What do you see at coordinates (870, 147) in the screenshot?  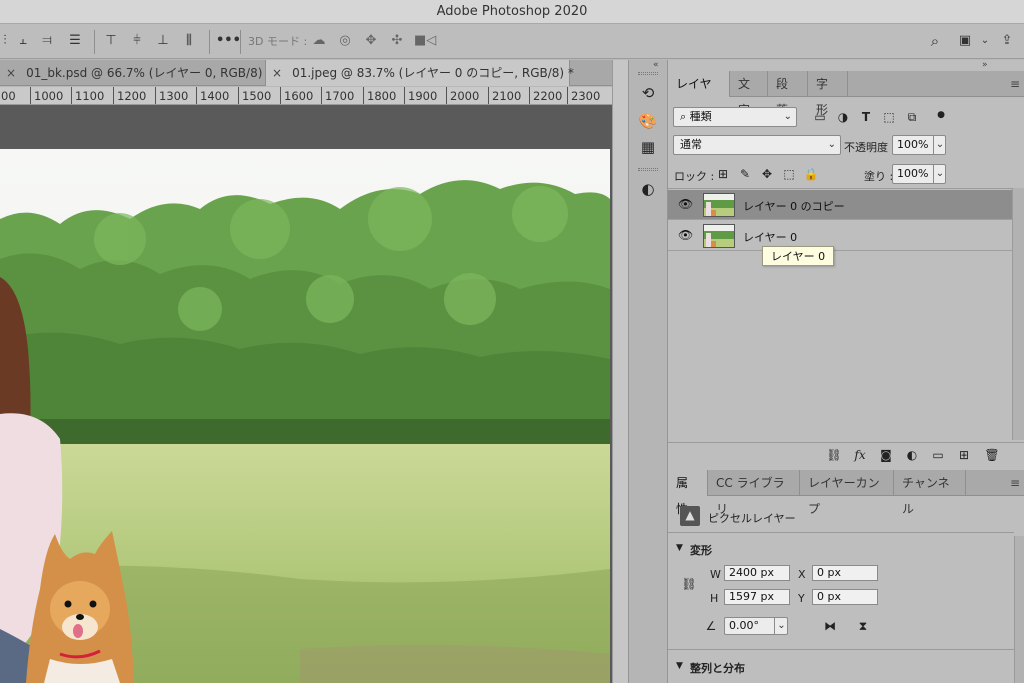 I see `opacity-label: 不透明度 :` at bounding box center [870, 147].